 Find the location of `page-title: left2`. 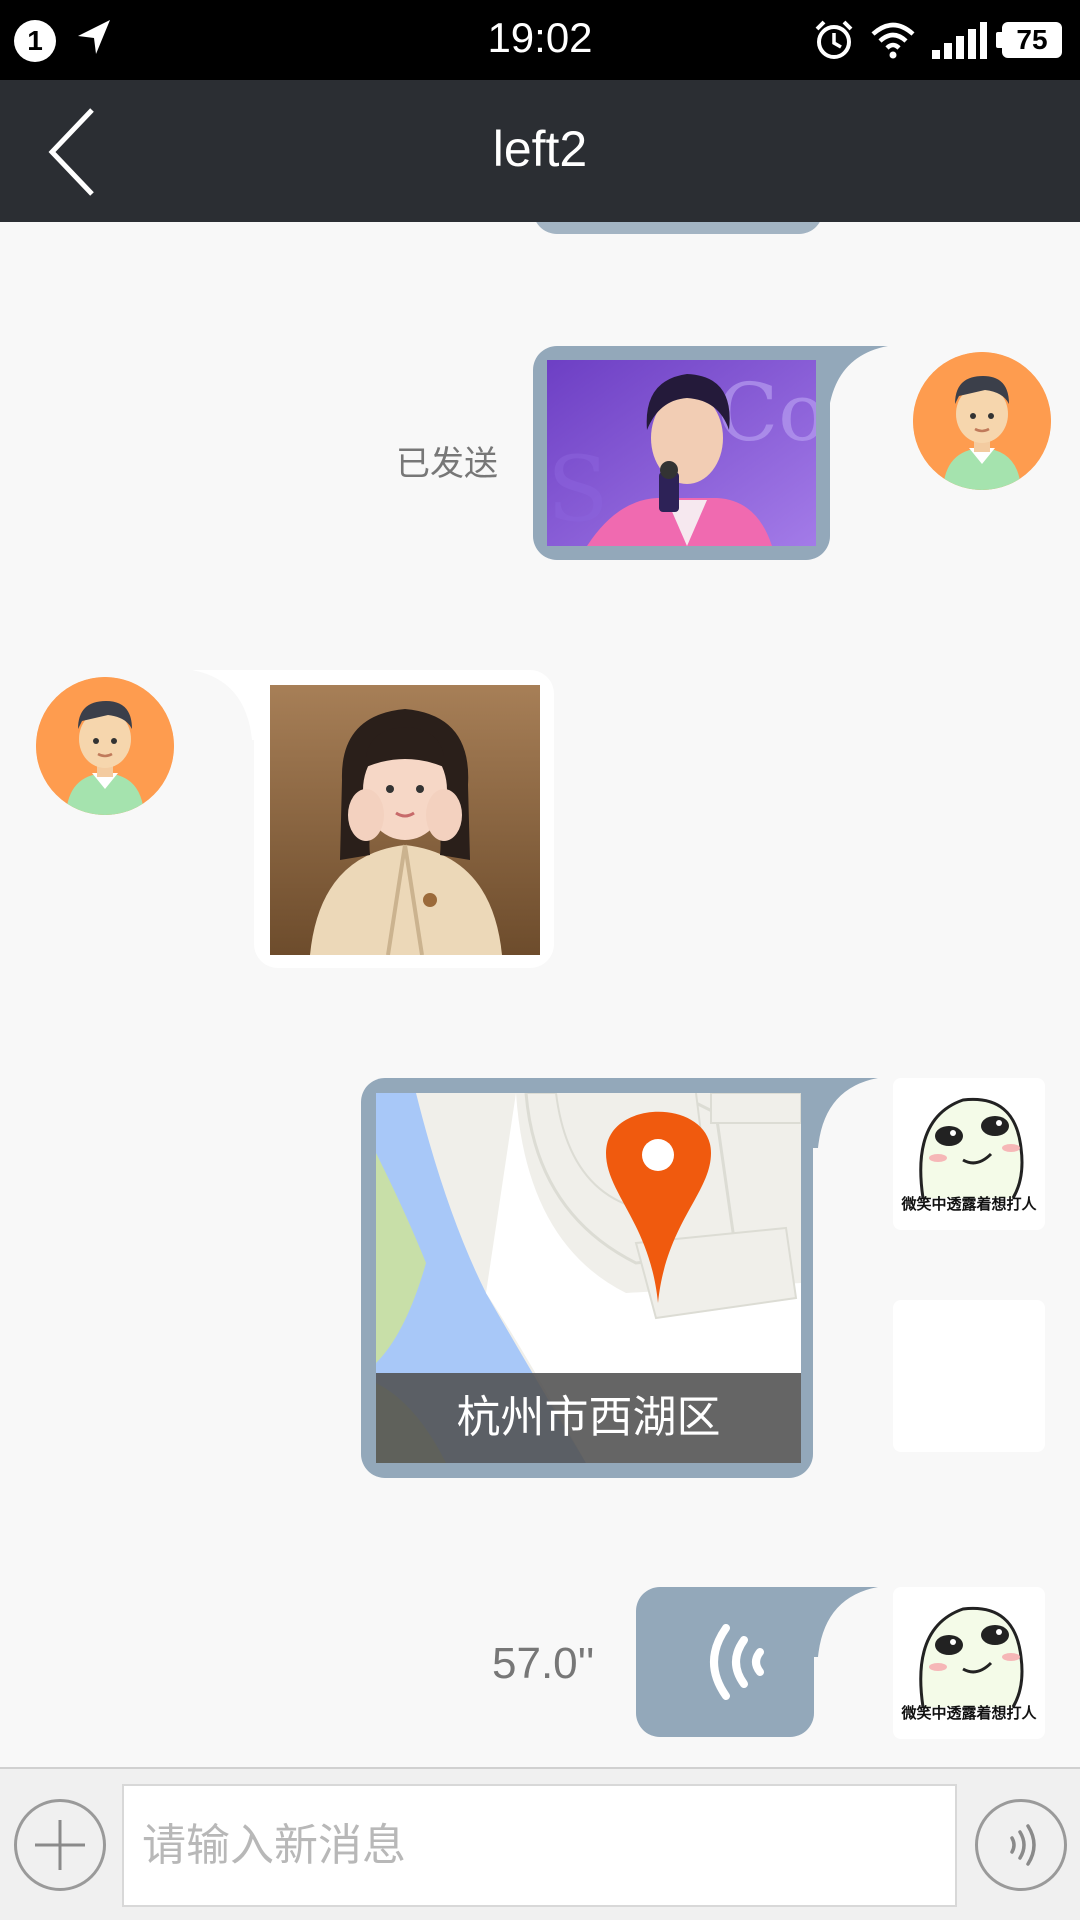

page-title: left2 is located at coordinates (540, 149).